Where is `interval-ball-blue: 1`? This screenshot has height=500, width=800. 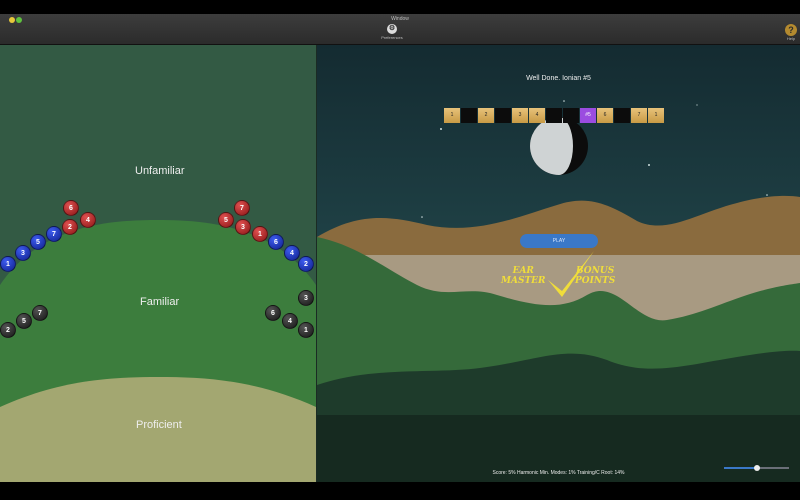
interval-ball-blue: 1 is located at coordinates (8, 264).